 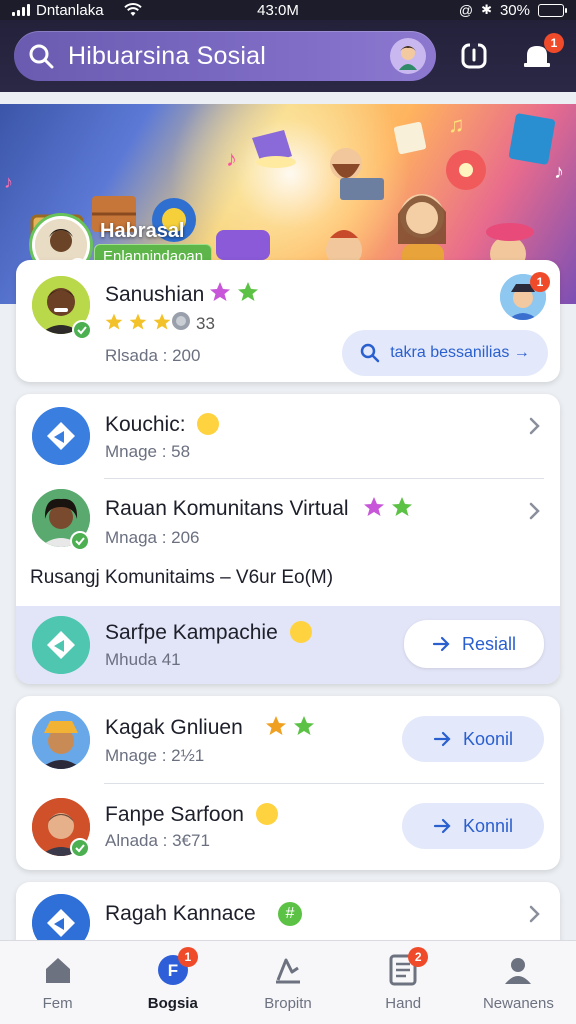 I want to click on banner-name: Habrasal, so click(x=142, y=231).